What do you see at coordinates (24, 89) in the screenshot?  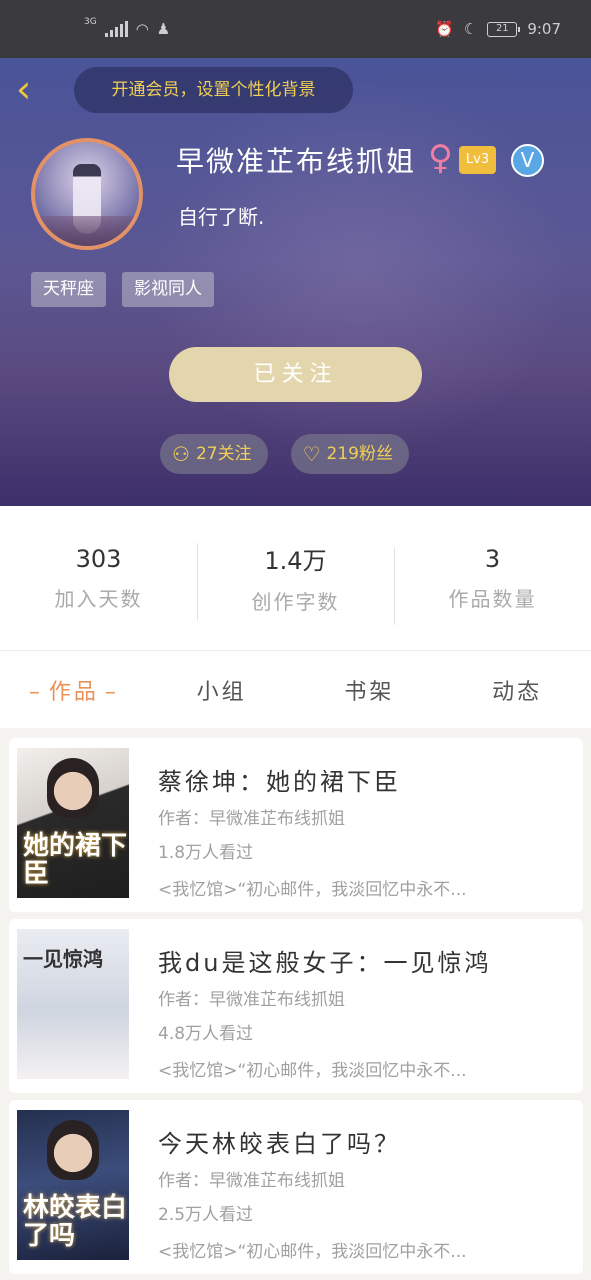 I see `chevron-left-icon: ‹` at bounding box center [24, 89].